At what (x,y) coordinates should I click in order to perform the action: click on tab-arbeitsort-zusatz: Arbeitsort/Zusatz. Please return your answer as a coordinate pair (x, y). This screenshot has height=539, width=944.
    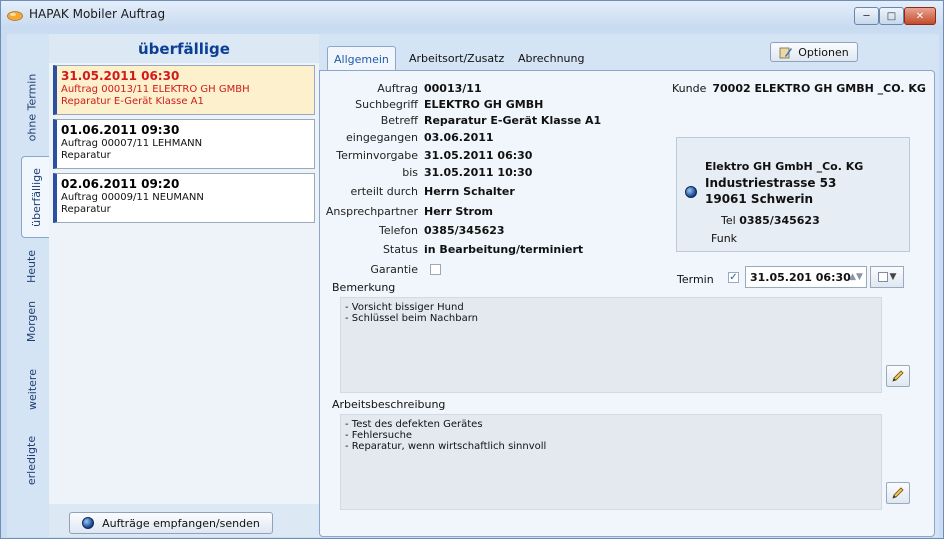
    Looking at the image, I should click on (456, 58).